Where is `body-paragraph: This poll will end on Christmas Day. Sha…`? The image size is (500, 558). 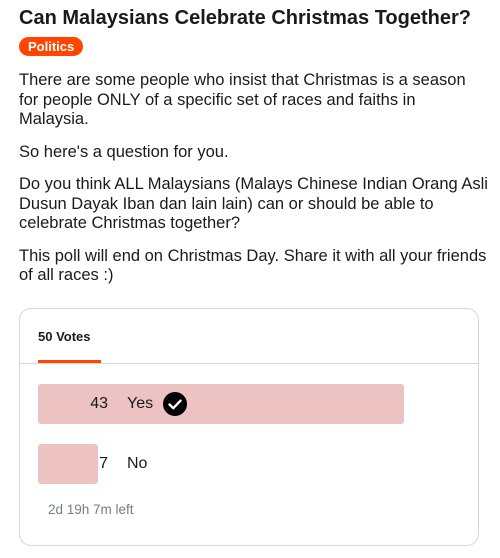 body-paragraph: This poll will end on Christmas Day. Sha… is located at coordinates (253, 265).